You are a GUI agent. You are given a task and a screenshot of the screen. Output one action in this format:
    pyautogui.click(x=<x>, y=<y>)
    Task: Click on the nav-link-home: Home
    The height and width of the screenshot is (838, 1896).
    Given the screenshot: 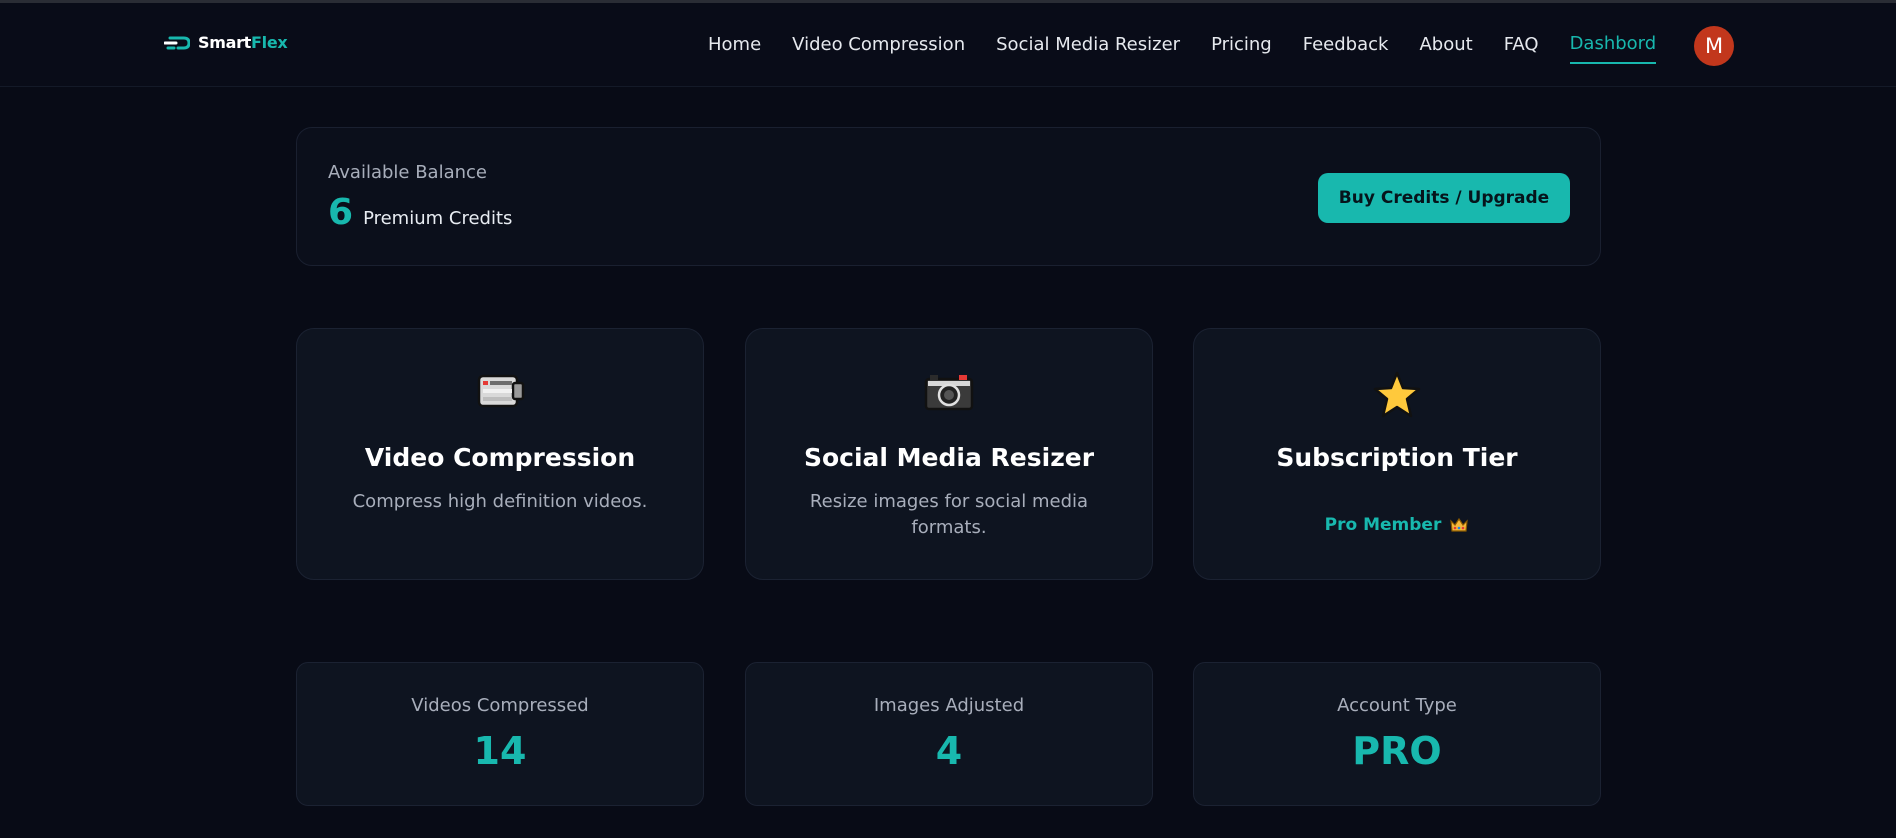 What is the action you would take?
    pyautogui.click(x=734, y=48)
    